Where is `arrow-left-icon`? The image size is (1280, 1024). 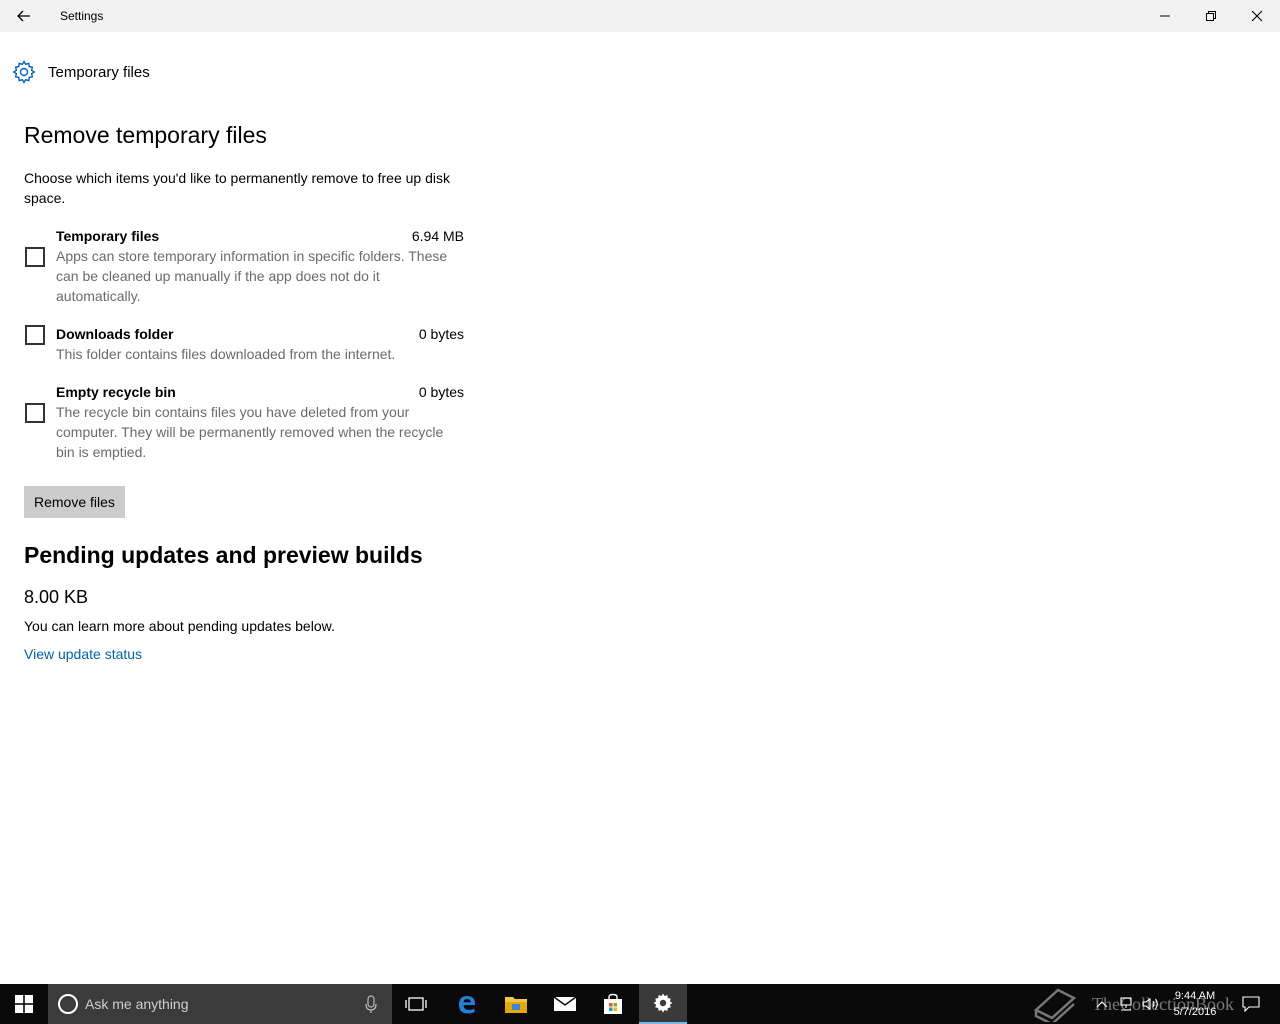
arrow-left-icon is located at coordinates (23, 16).